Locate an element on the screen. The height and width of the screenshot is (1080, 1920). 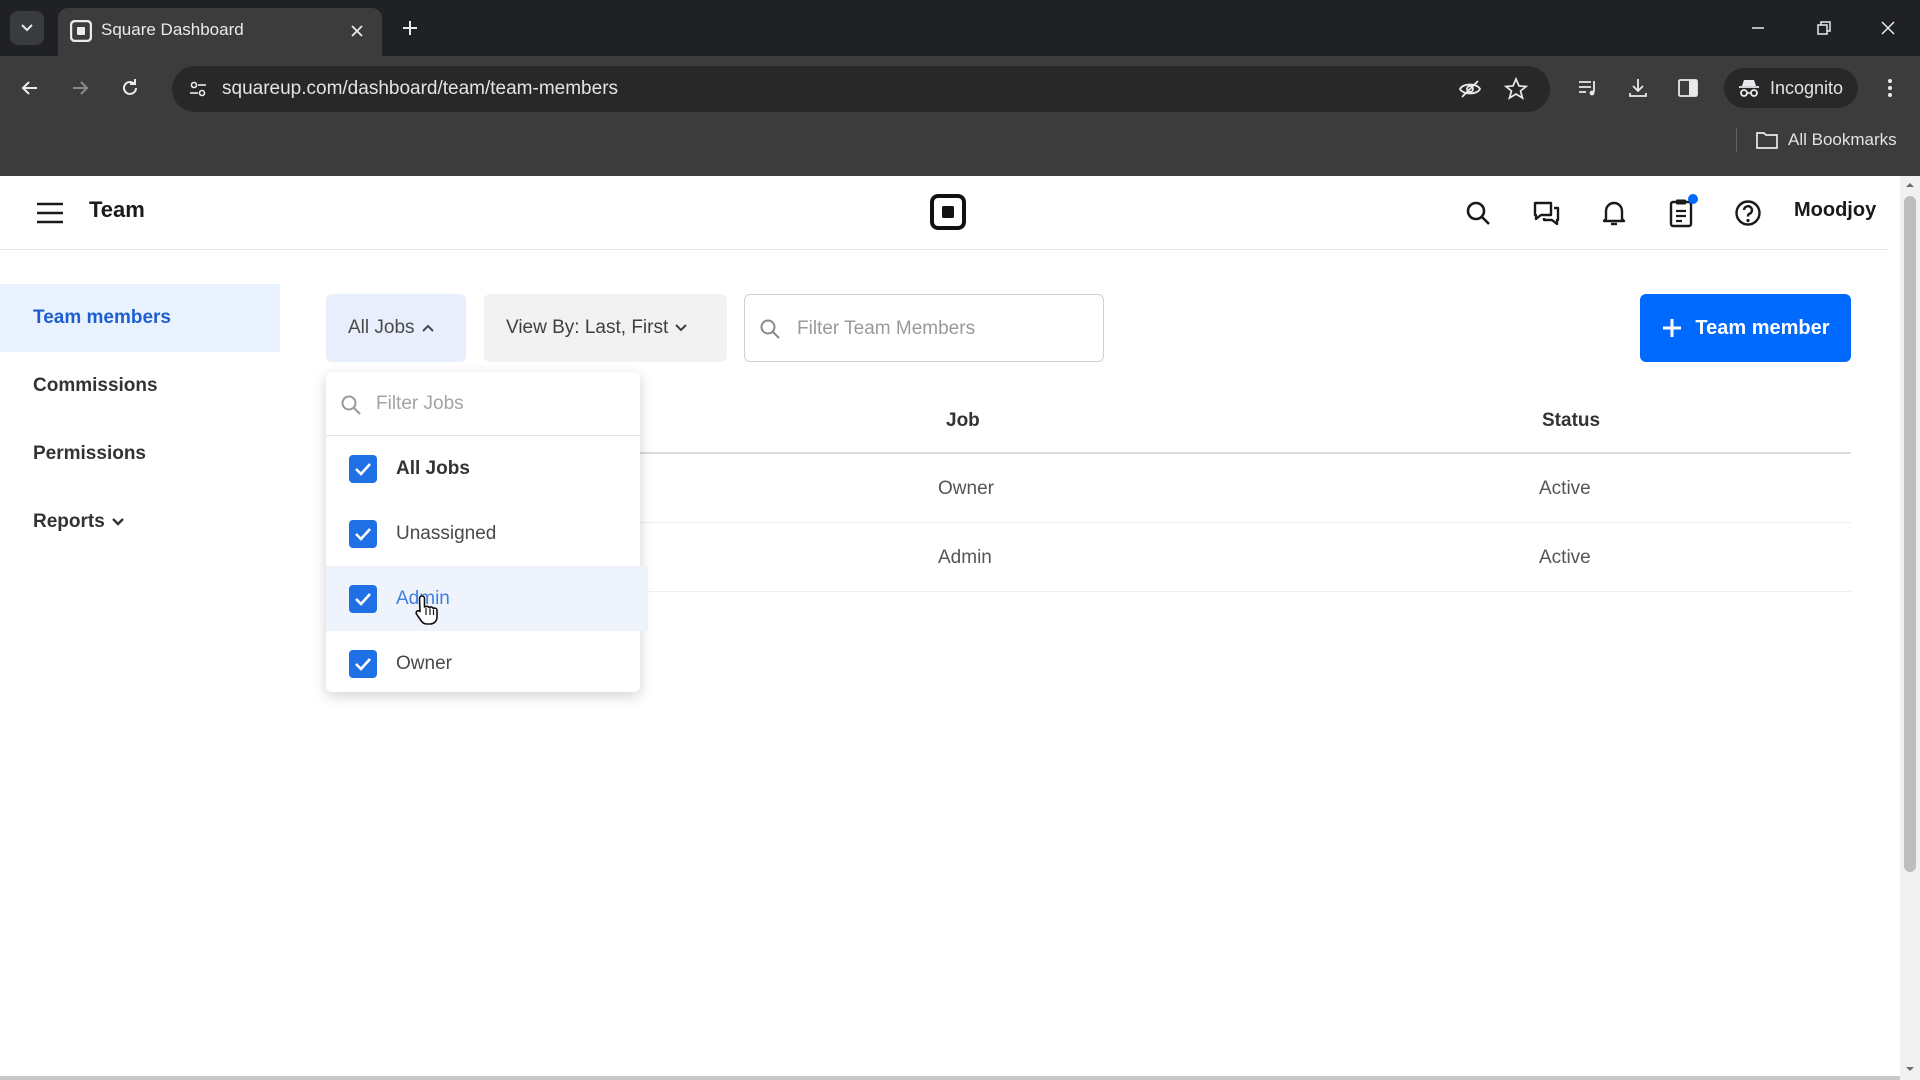
menu-button is located at coordinates (50, 213).